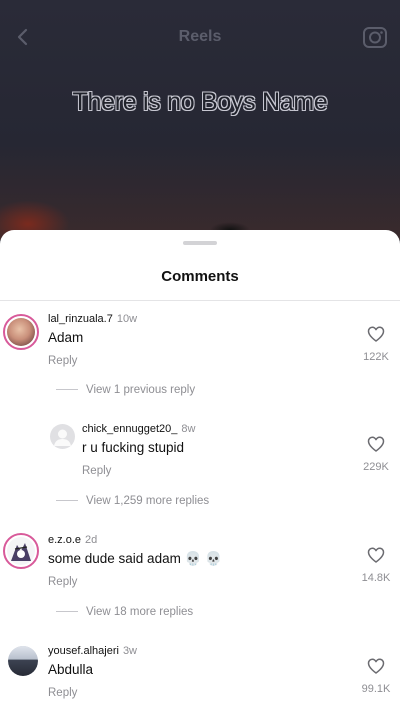 Image resolution: width=400 pixels, height=708 pixels. Describe the element at coordinates (133, 447) in the screenshot. I see `comment-text: r u fucking stupid` at that location.